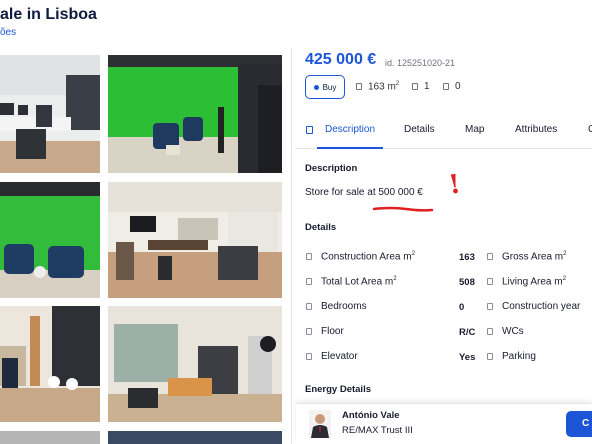  I want to click on tab-details: Details, so click(419, 129).